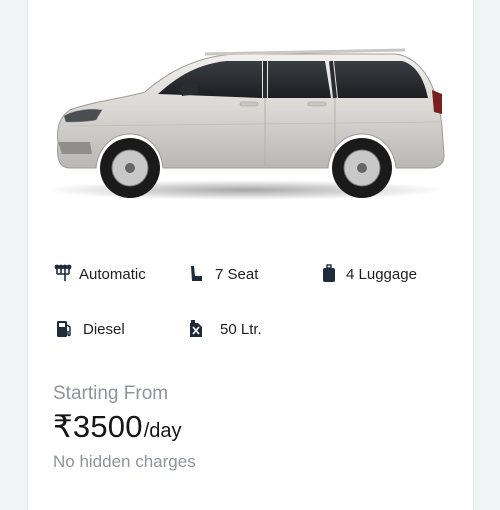 The image size is (500, 510). What do you see at coordinates (98, 426) in the screenshot?
I see `price-amount: ₹3500` at bounding box center [98, 426].